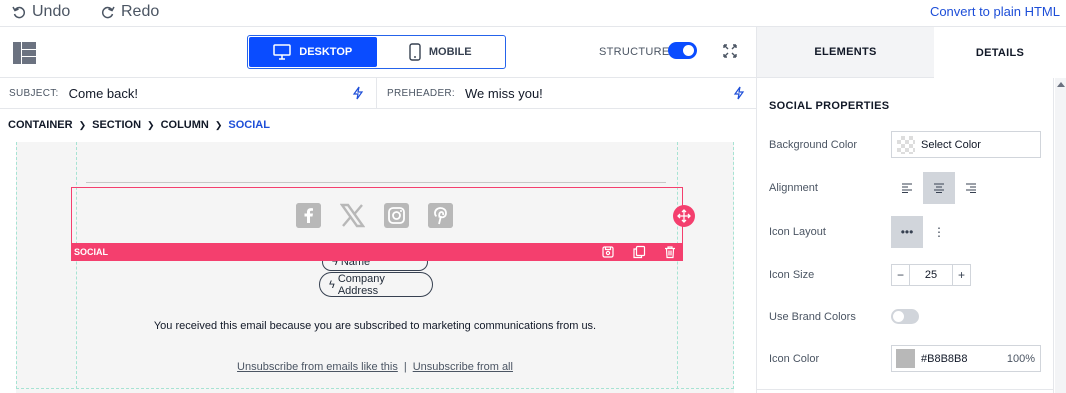  What do you see at coordinates (188, 93) in the screenshot?
I see `subject-field: SUBJECT: Come back!` at bounding box center [188, 93].